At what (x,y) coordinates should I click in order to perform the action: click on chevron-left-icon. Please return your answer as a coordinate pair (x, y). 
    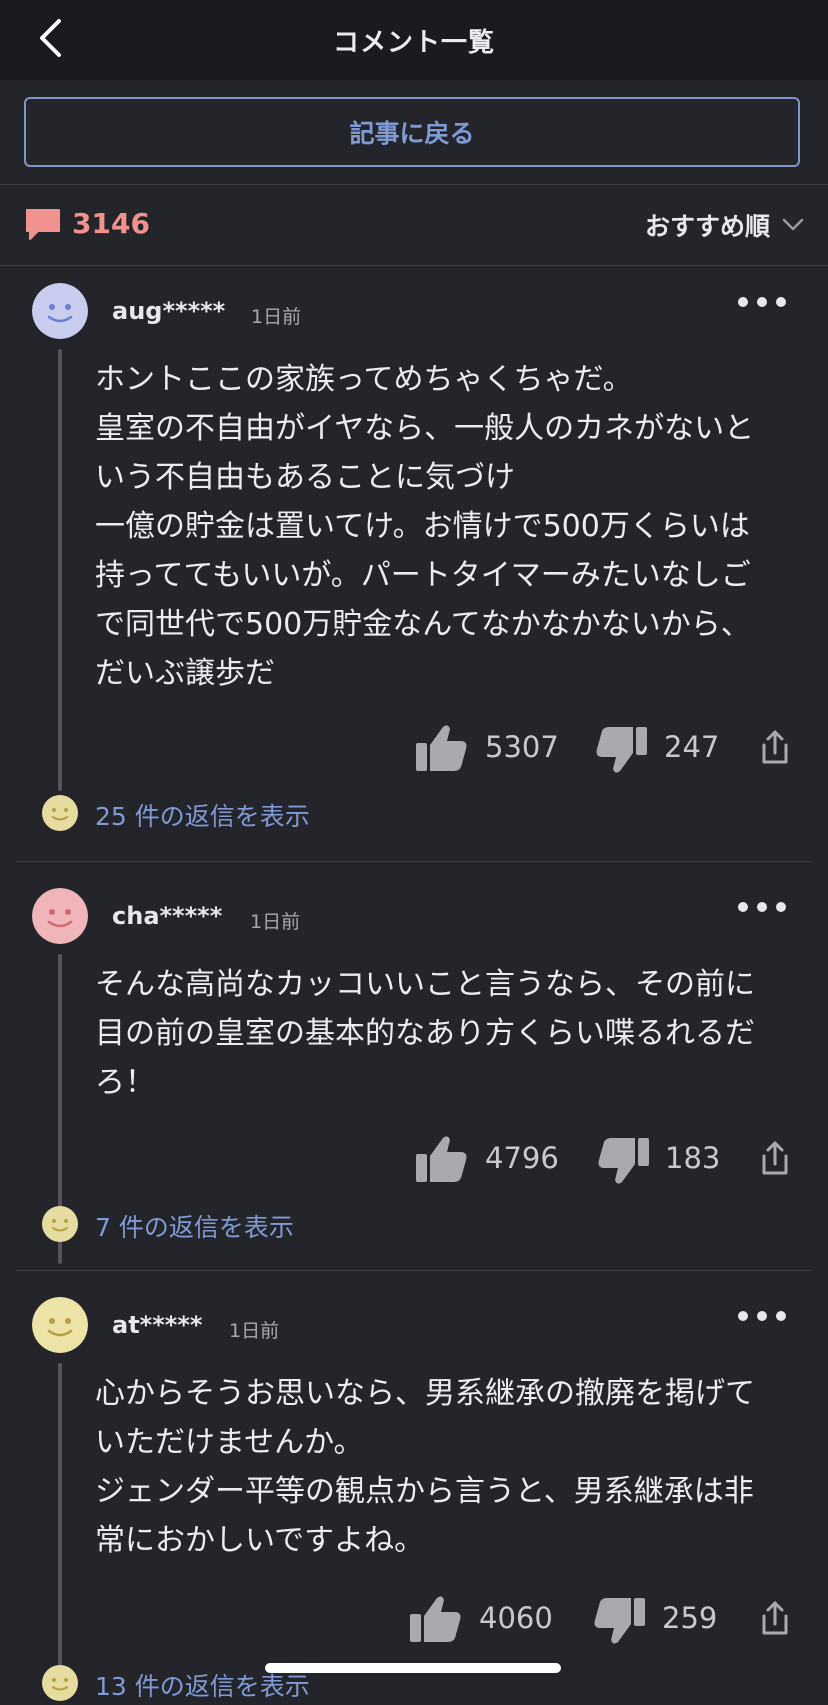
    Looking at the image, I should click on (50, 38).